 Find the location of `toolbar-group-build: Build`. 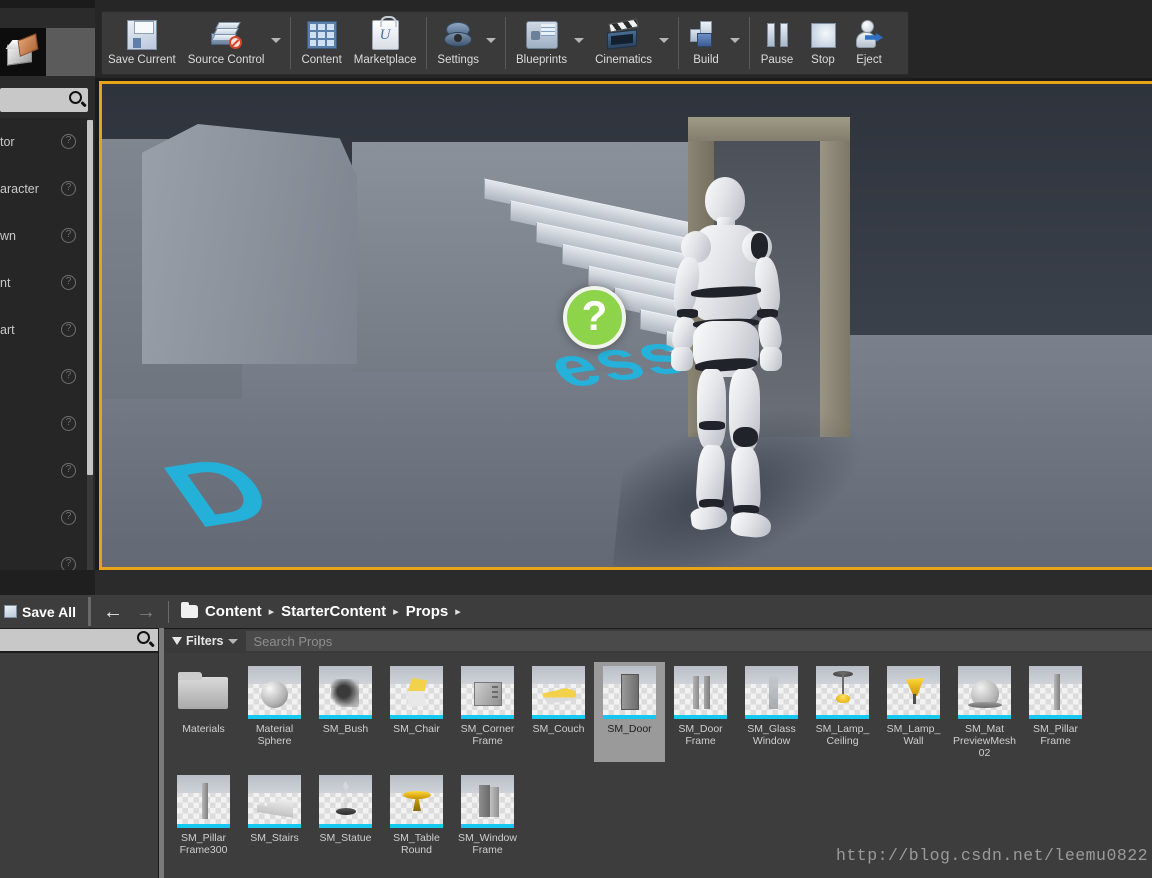

toolbar-group-build: Build is located at coordinates (714, 43).